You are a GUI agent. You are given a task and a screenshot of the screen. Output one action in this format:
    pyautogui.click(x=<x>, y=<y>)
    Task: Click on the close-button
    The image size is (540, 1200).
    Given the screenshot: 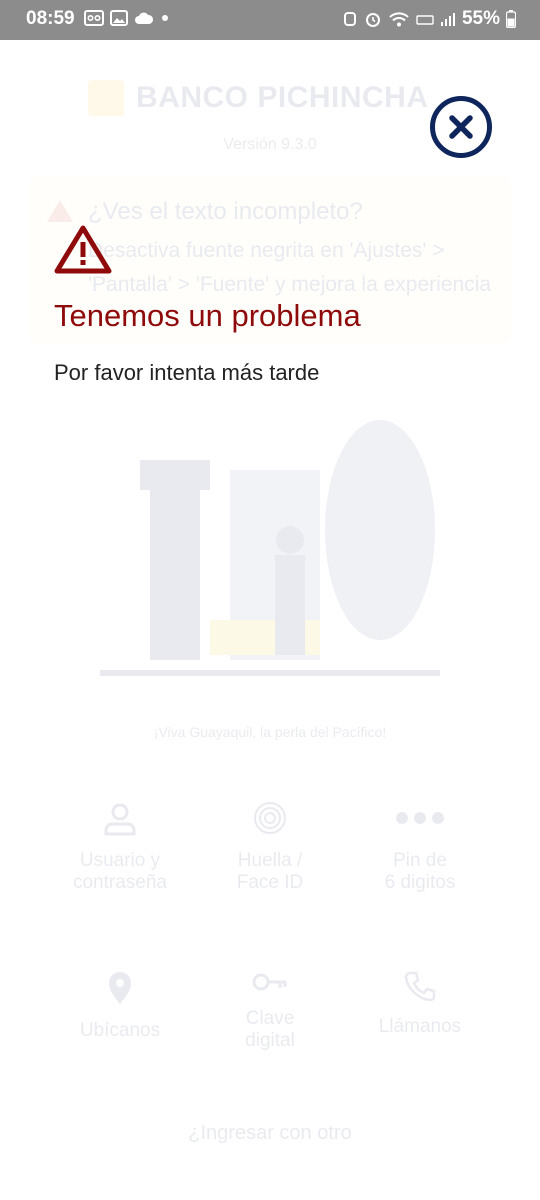 What is the action you would take?
    pyautogui.click(x=461, y=127)
    